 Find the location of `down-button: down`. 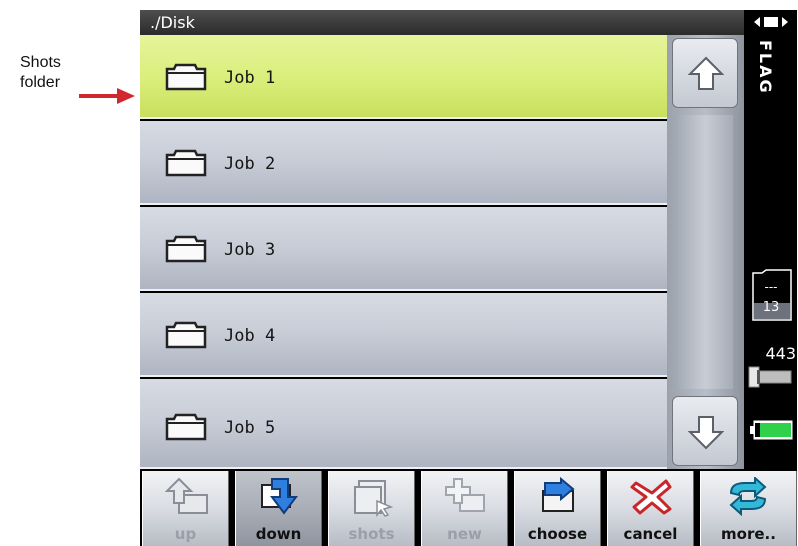

down-button: down is located at coordinates (278, 508).